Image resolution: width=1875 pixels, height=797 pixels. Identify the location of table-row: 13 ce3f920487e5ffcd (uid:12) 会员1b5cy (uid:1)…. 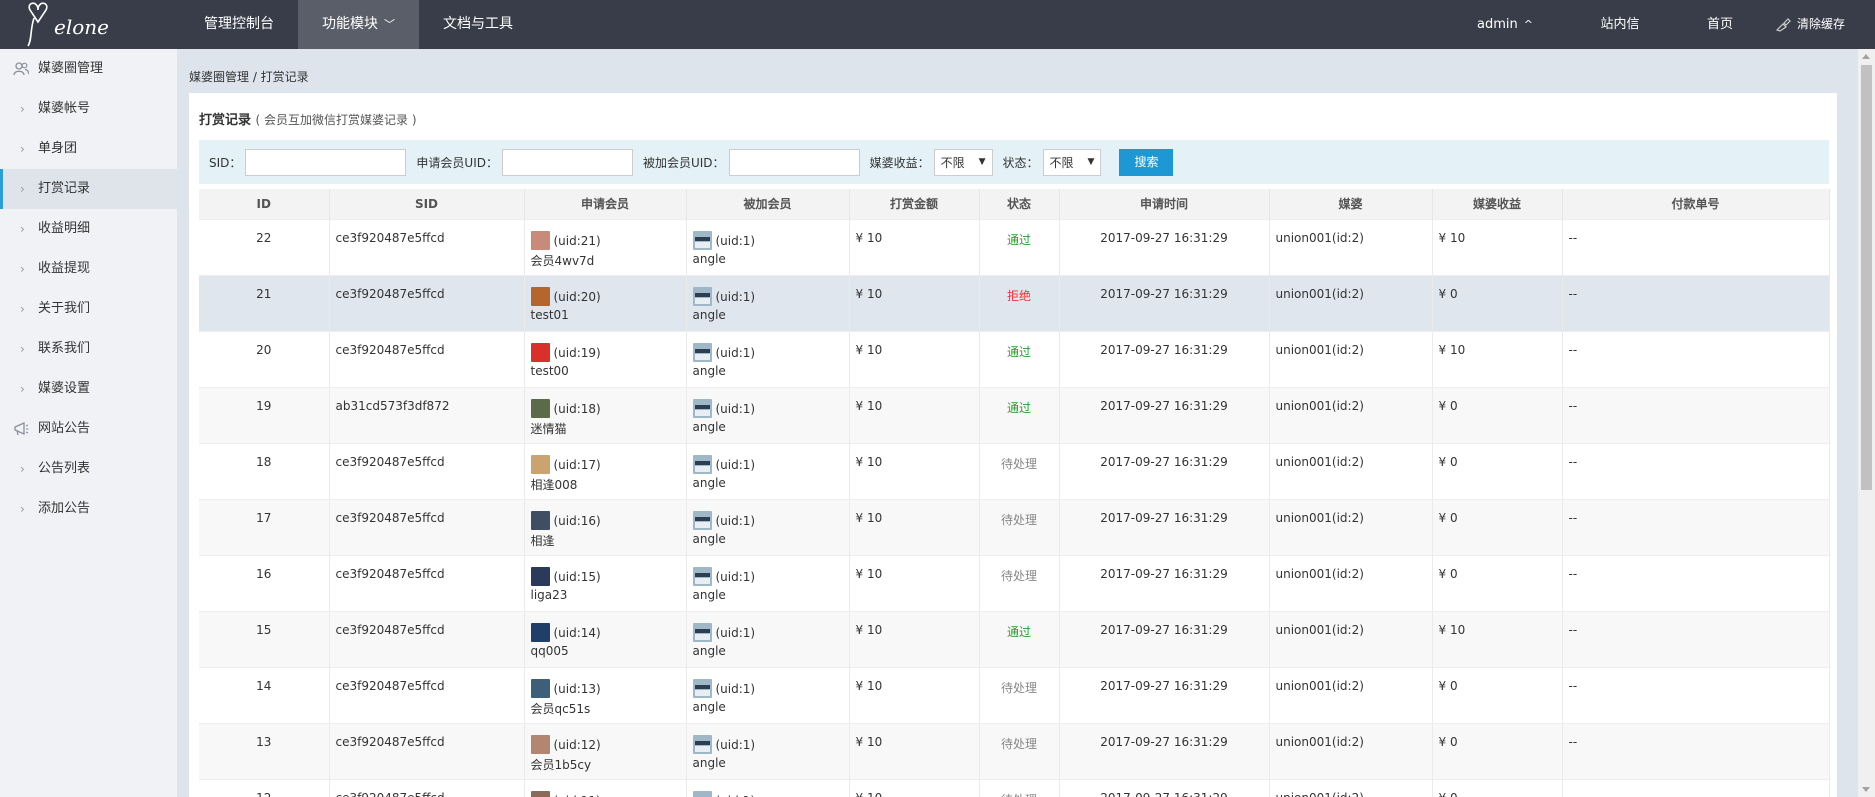
(1014, 750).